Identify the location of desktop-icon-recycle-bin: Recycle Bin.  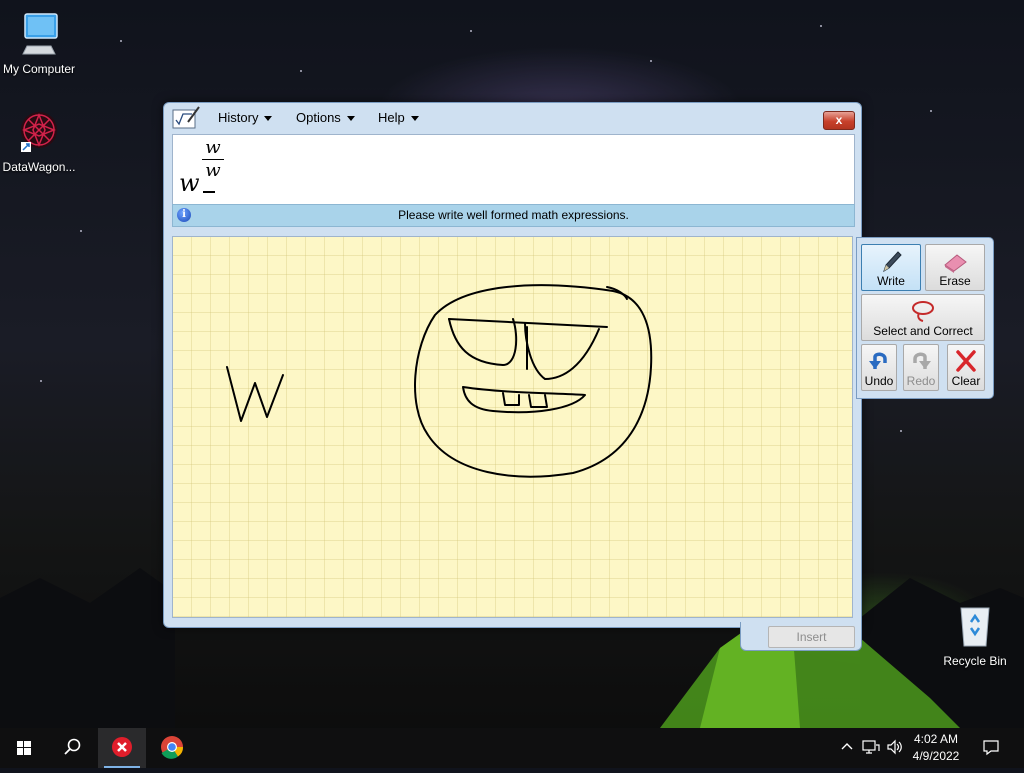
(975, 635).